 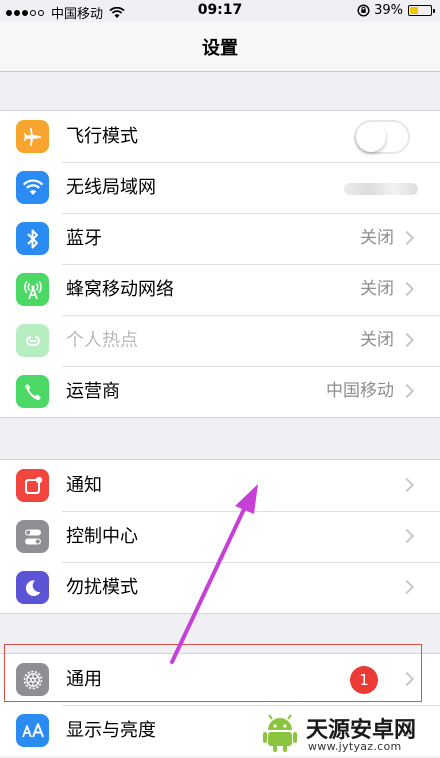 I want to click on navigation-bar: 设置, so click(x=220, y=47).